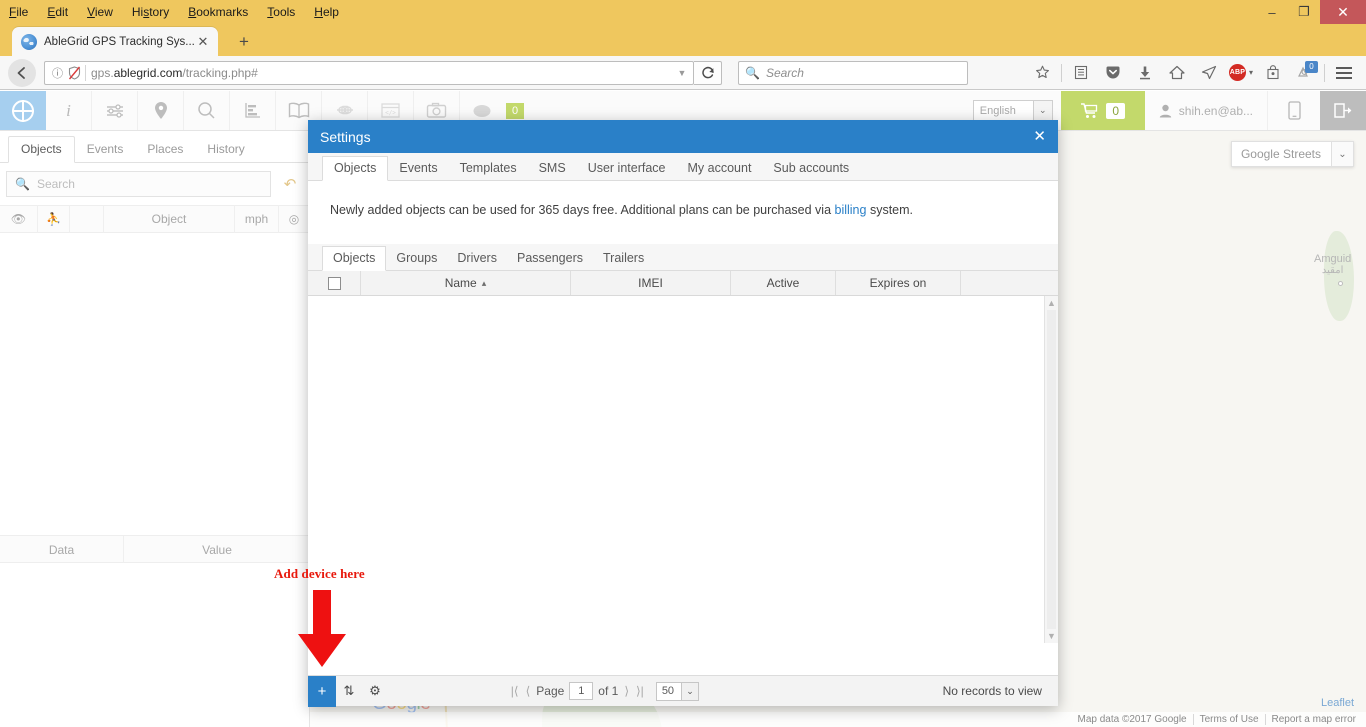  What do you see at coordinates (281, 12) in the screenshot?
I see `menu-item-tools: Tools` at bounding box center [281, 12].